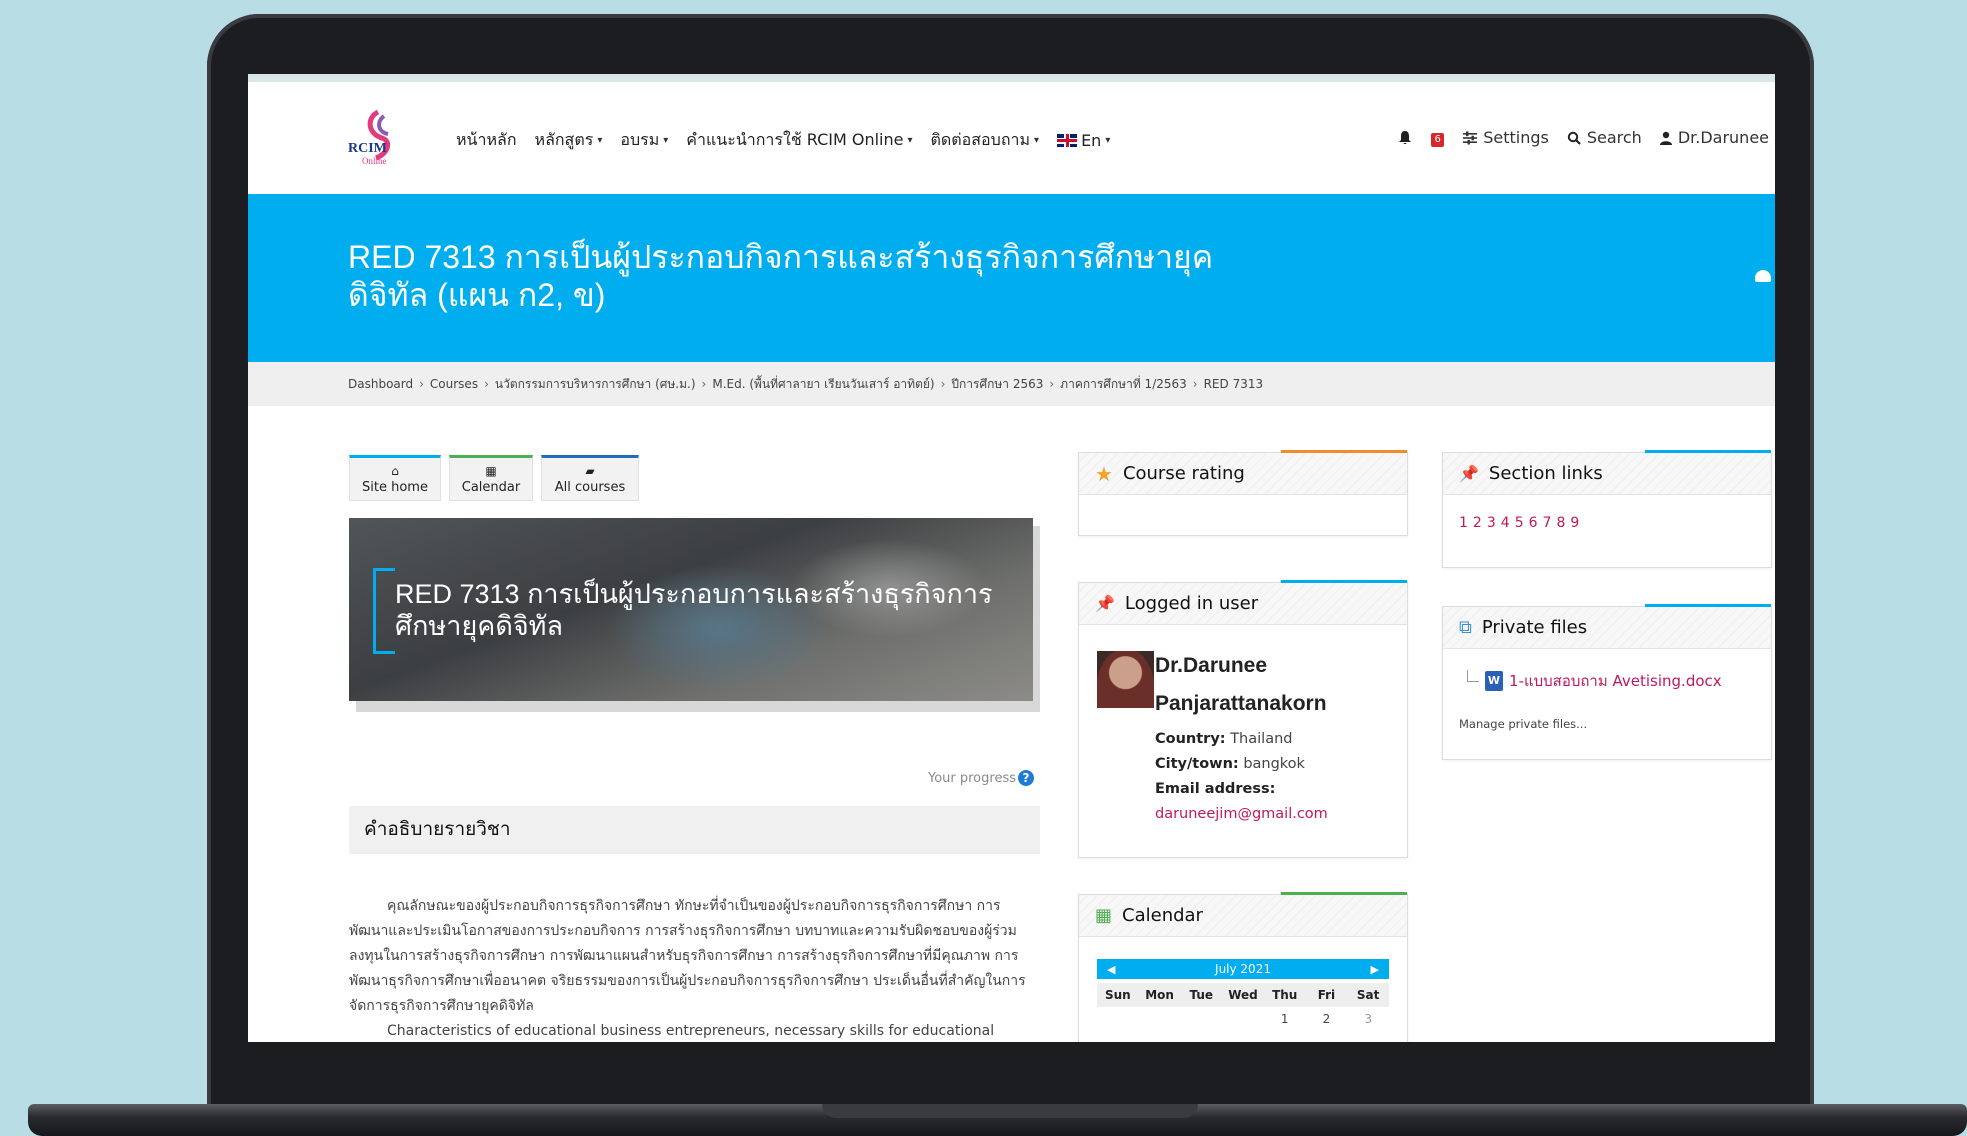  I want to click on notification-count-badge: 6, so click(1438, 139).